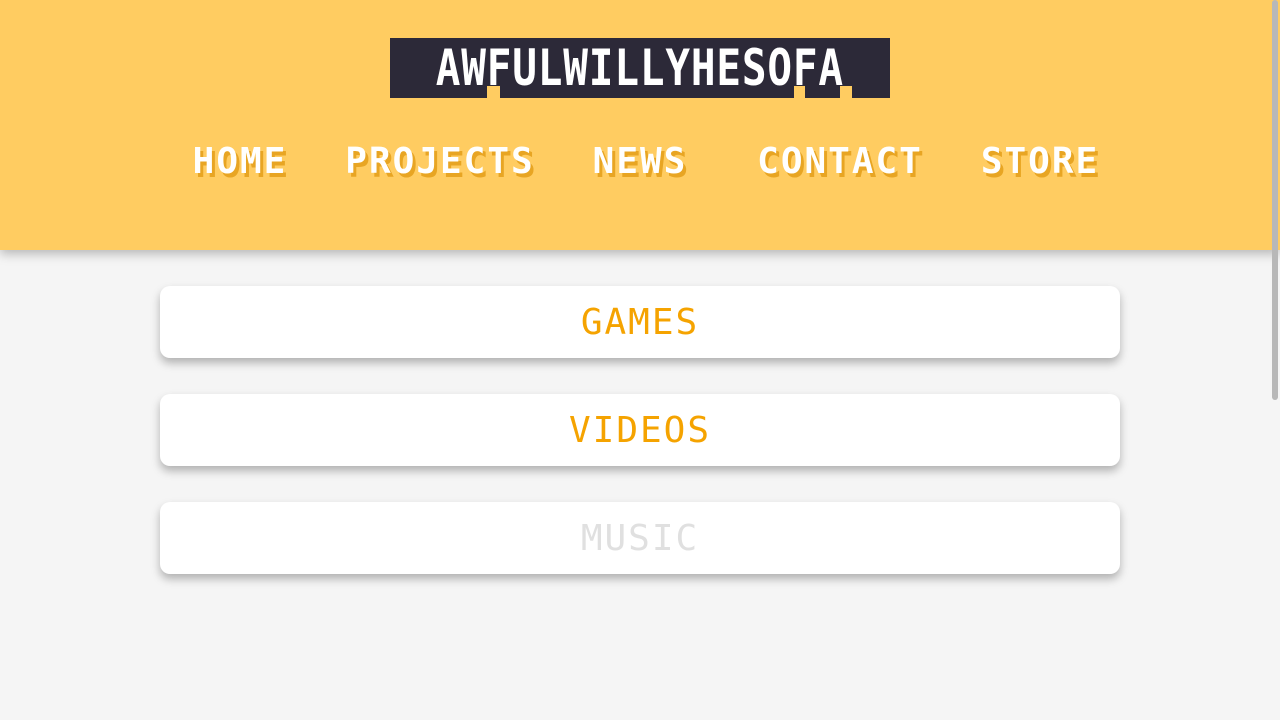 The height and width of the screenshot is (720, 1280). Describe the element at coordinates (640, 68) in the screenshot. I see `site-logo: AWFULWILLYHESOFA` at that location.